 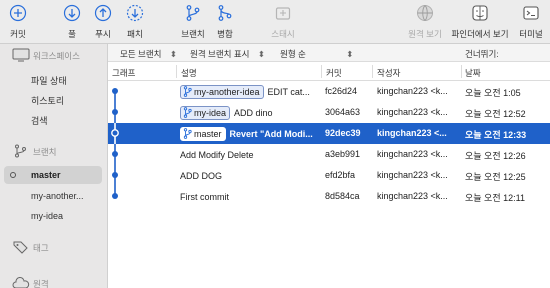 I want to click on commit-message: ADD DOG, so click(x=201, y=175).